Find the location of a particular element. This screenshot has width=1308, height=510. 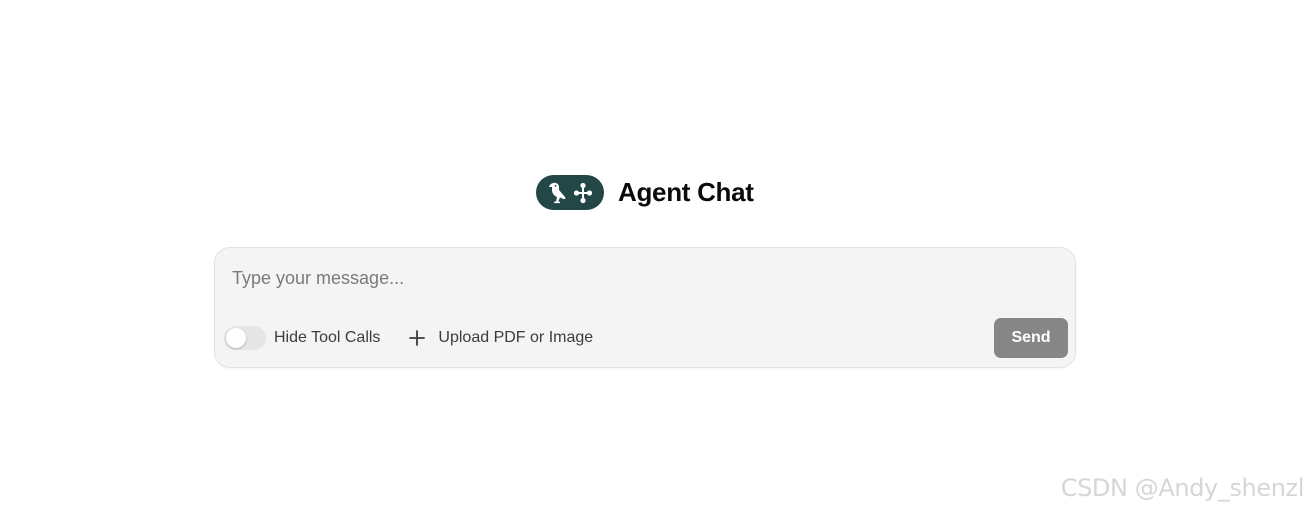

hide-tool-calls-toggle is located at coordinates (245, 338).